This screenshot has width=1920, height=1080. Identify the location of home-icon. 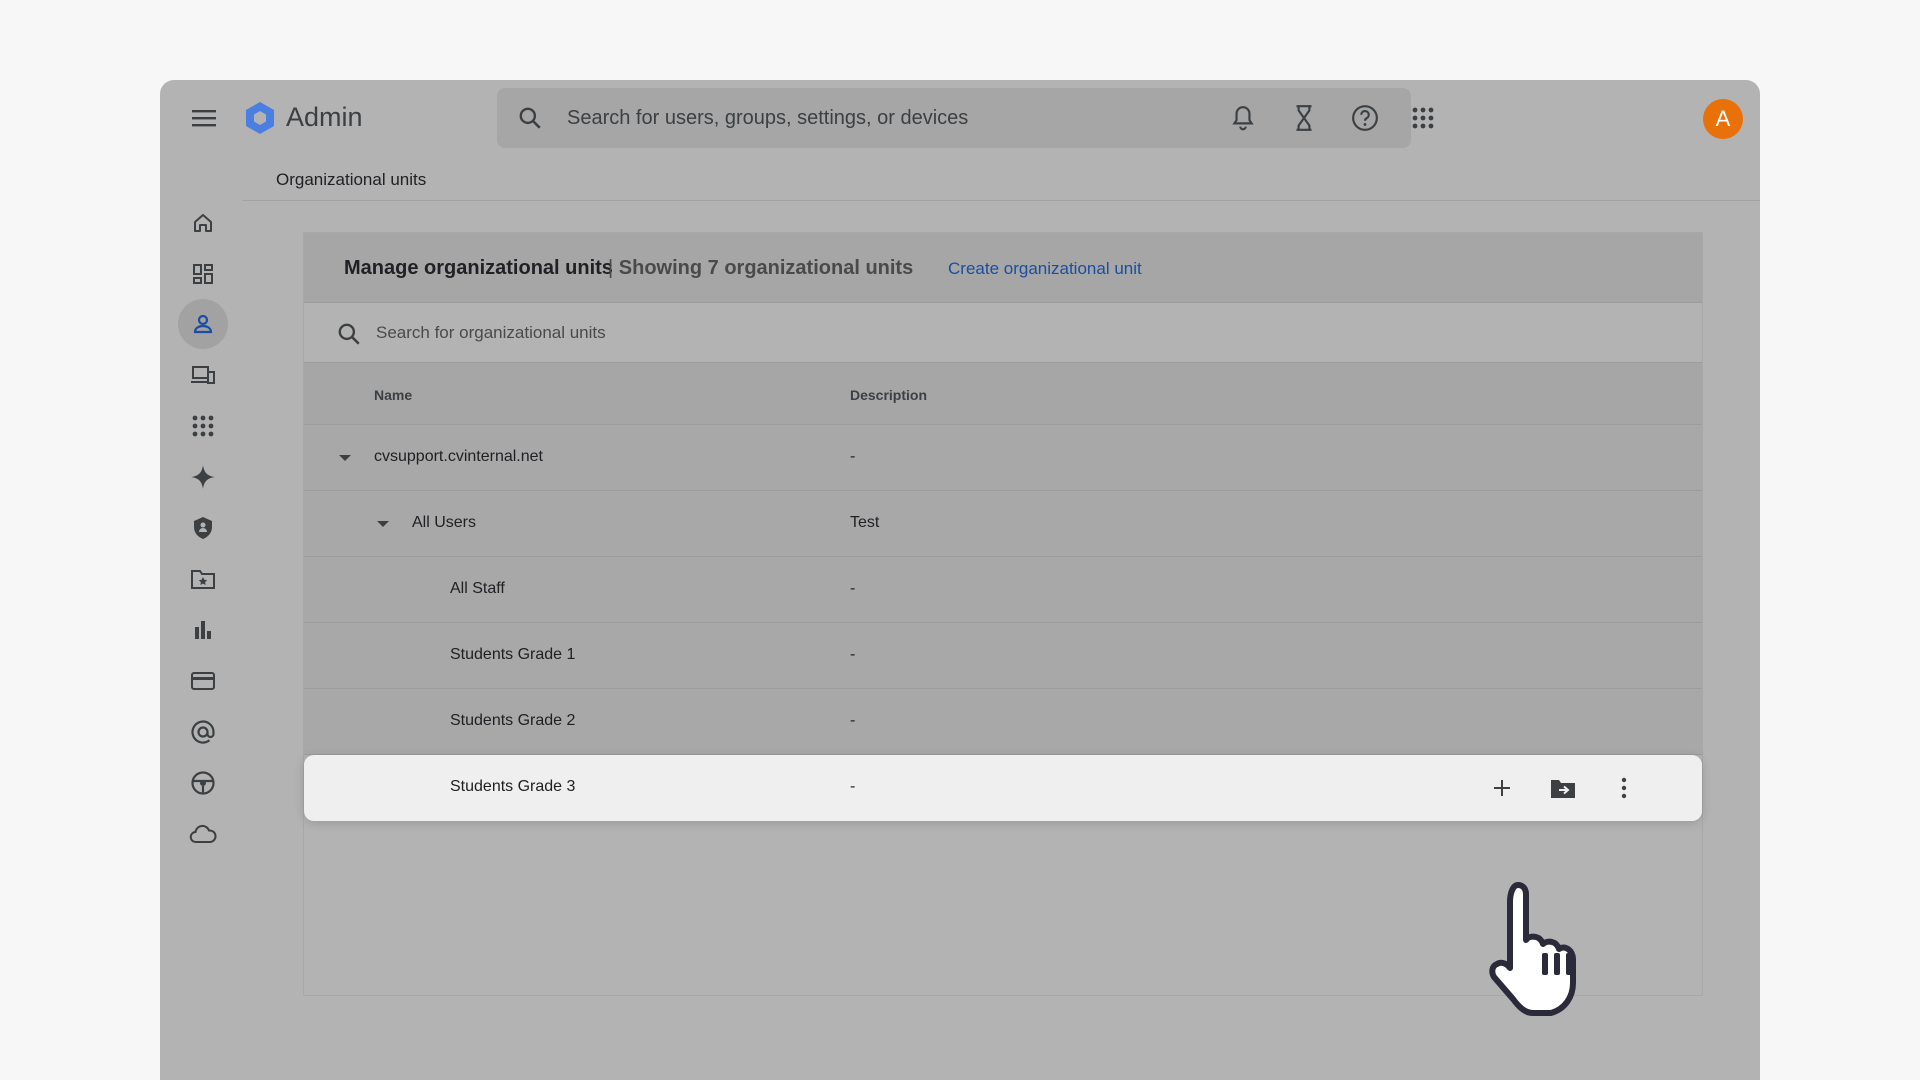
(203, 223).